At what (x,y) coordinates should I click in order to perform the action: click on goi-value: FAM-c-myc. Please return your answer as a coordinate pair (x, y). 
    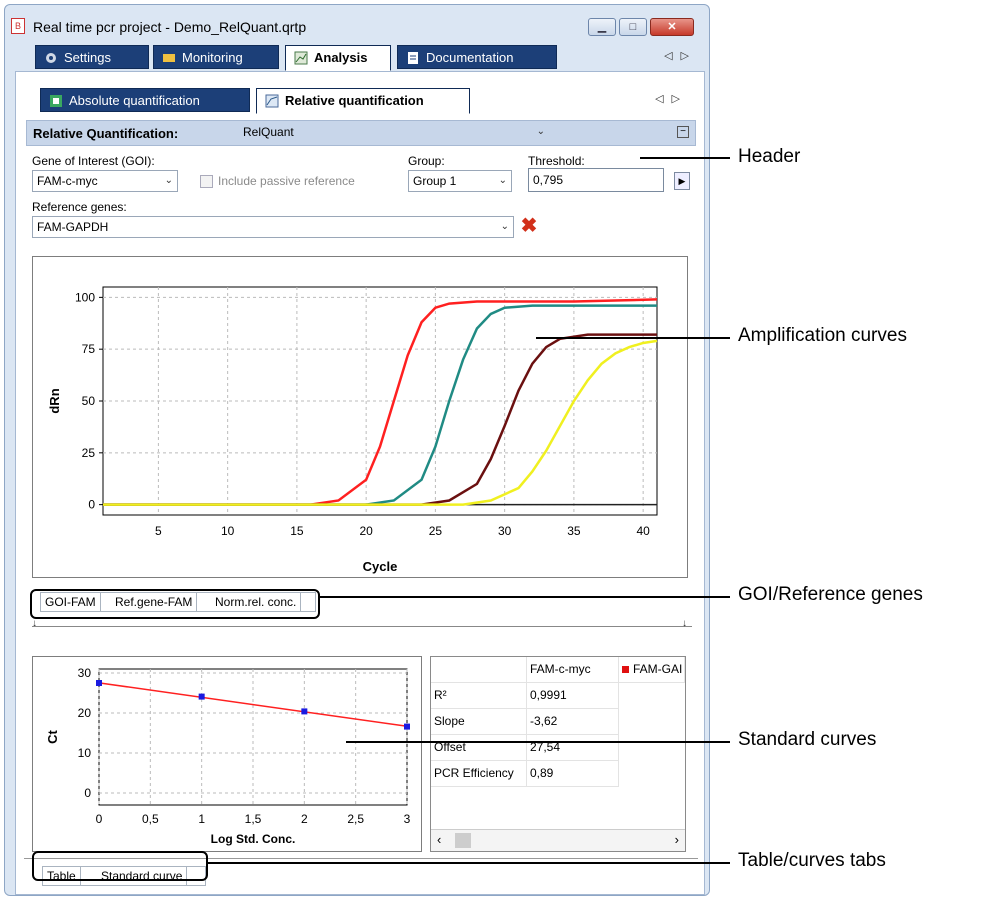
    Looking at the image, I should click on (67, 181).